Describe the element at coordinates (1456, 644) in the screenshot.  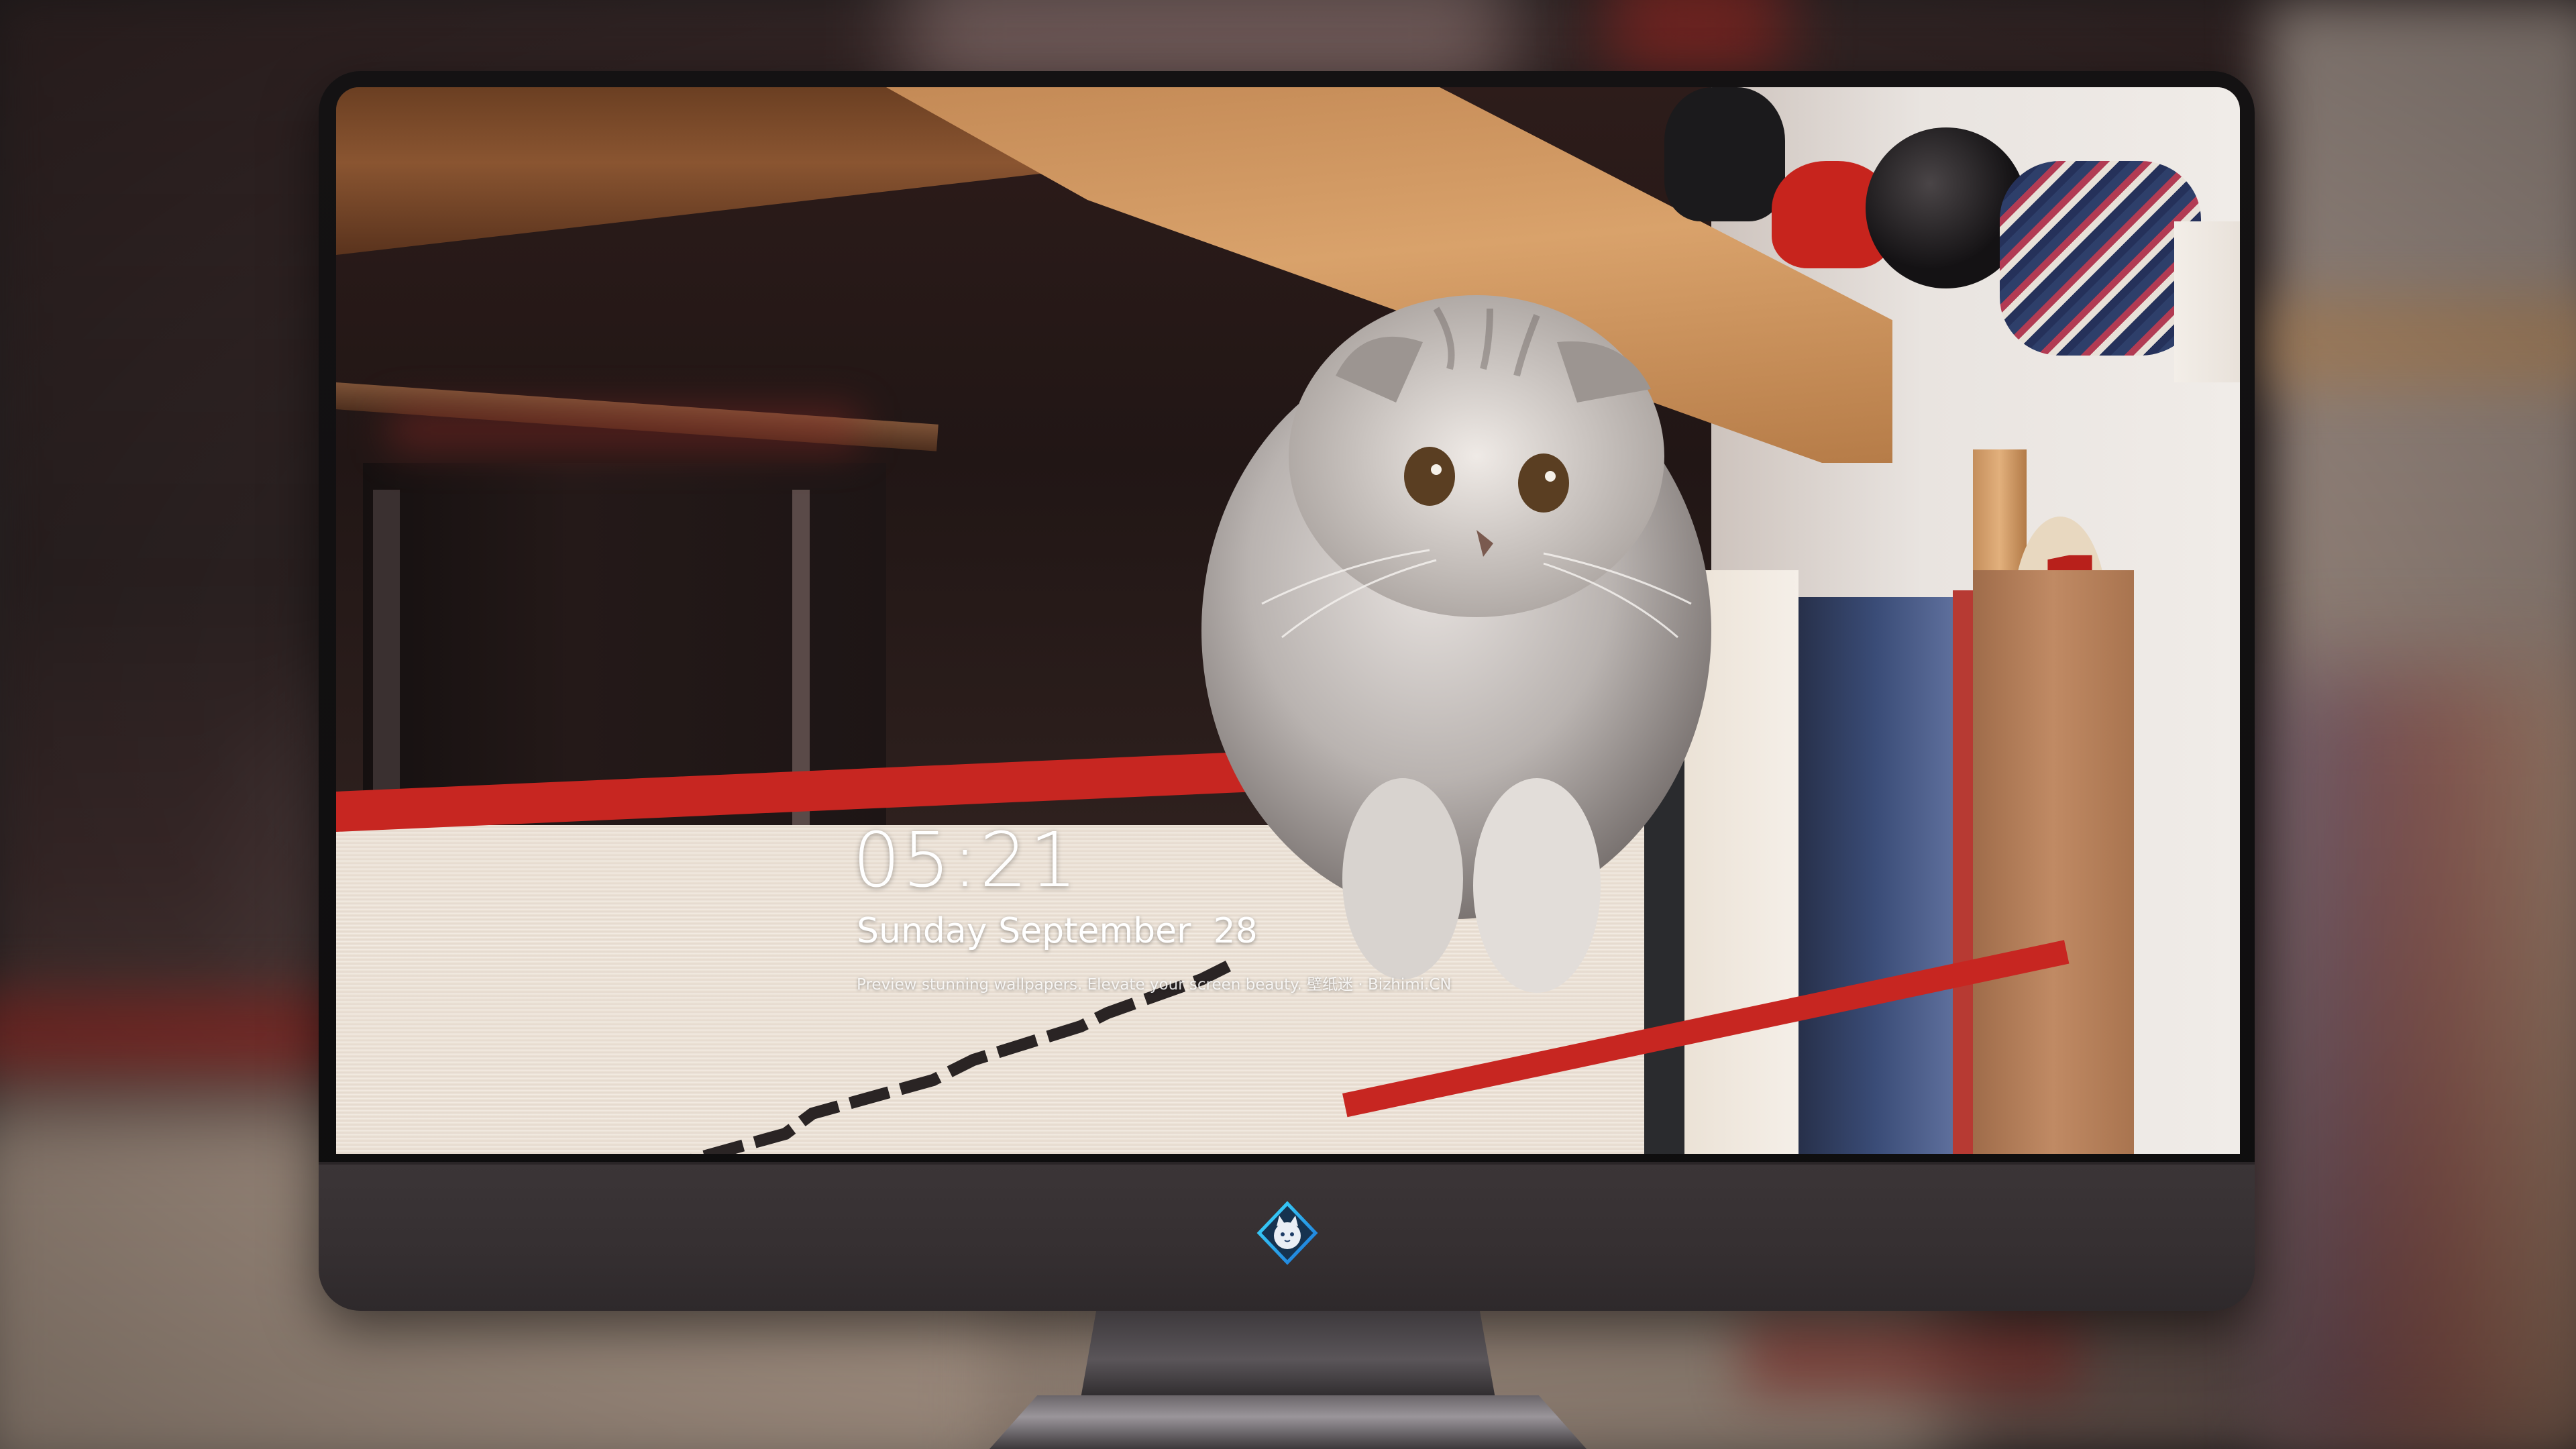
I see `kitten` at that location.